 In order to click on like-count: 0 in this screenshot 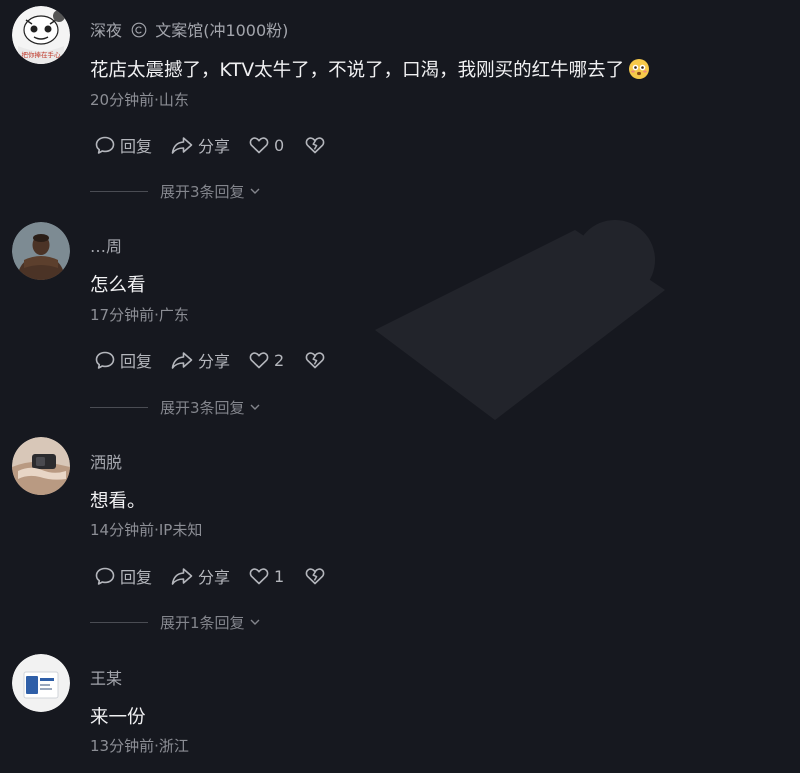, I will do `click(279, 145)`.